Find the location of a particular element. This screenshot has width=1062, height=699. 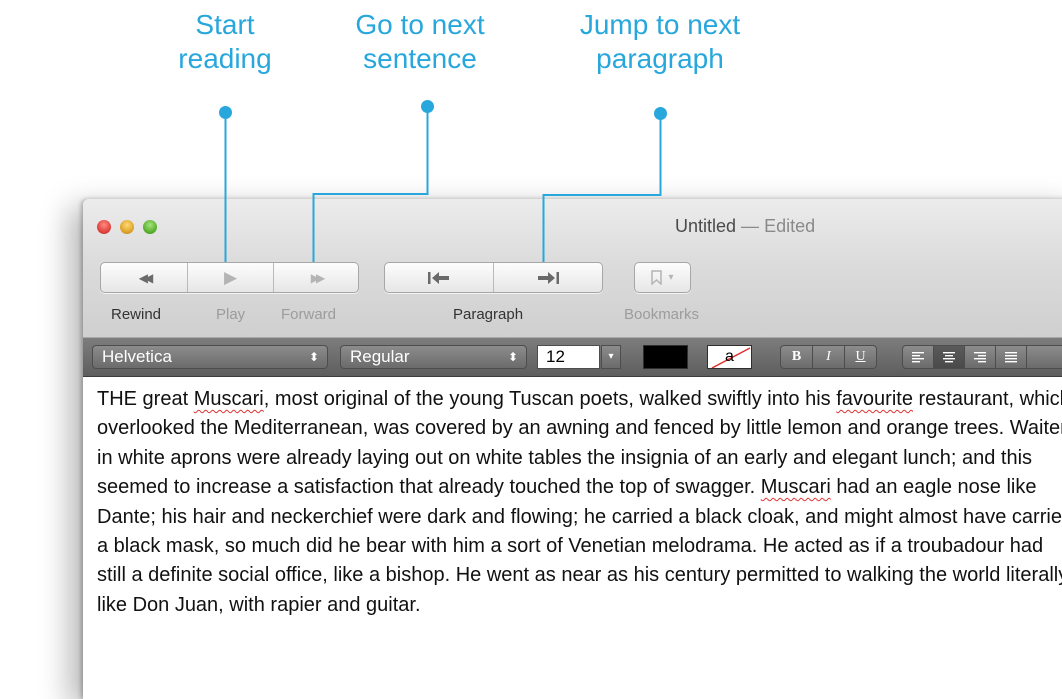

callout-line: Go to next is located at coordinates (420, 24).